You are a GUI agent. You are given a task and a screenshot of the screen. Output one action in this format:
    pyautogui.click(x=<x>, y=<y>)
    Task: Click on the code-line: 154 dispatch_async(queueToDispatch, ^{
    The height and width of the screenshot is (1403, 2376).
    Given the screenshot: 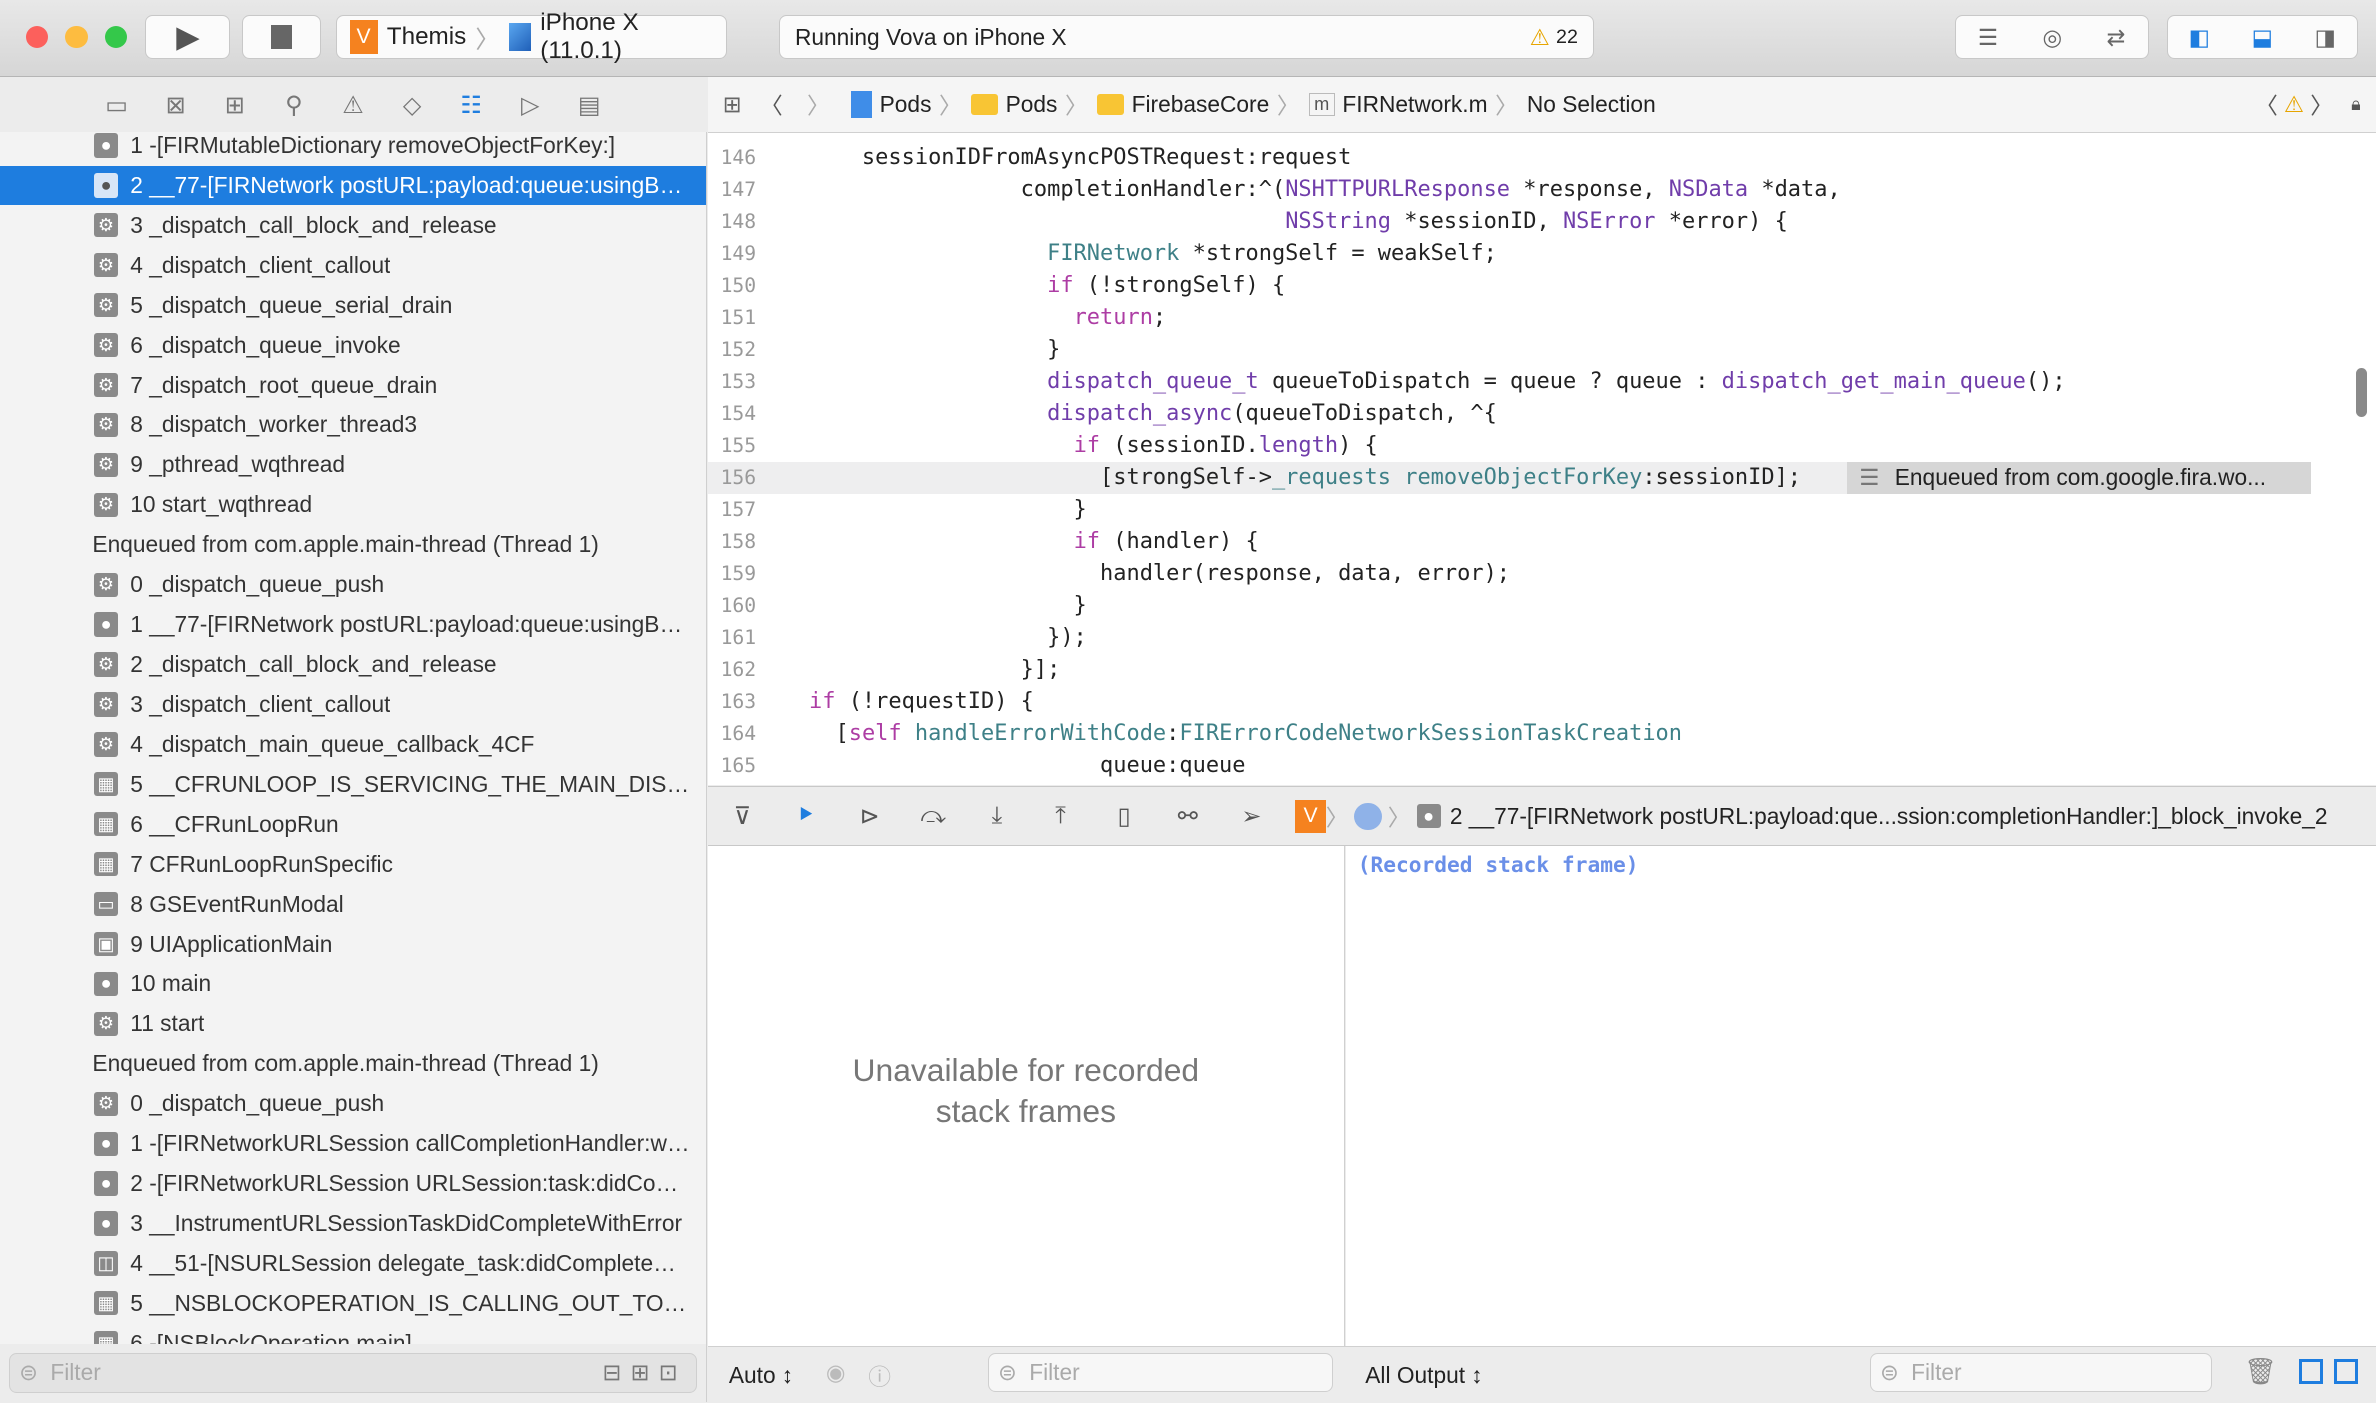 What is the action you would take?
    pyautogui.click(x=1509, y=414)
    